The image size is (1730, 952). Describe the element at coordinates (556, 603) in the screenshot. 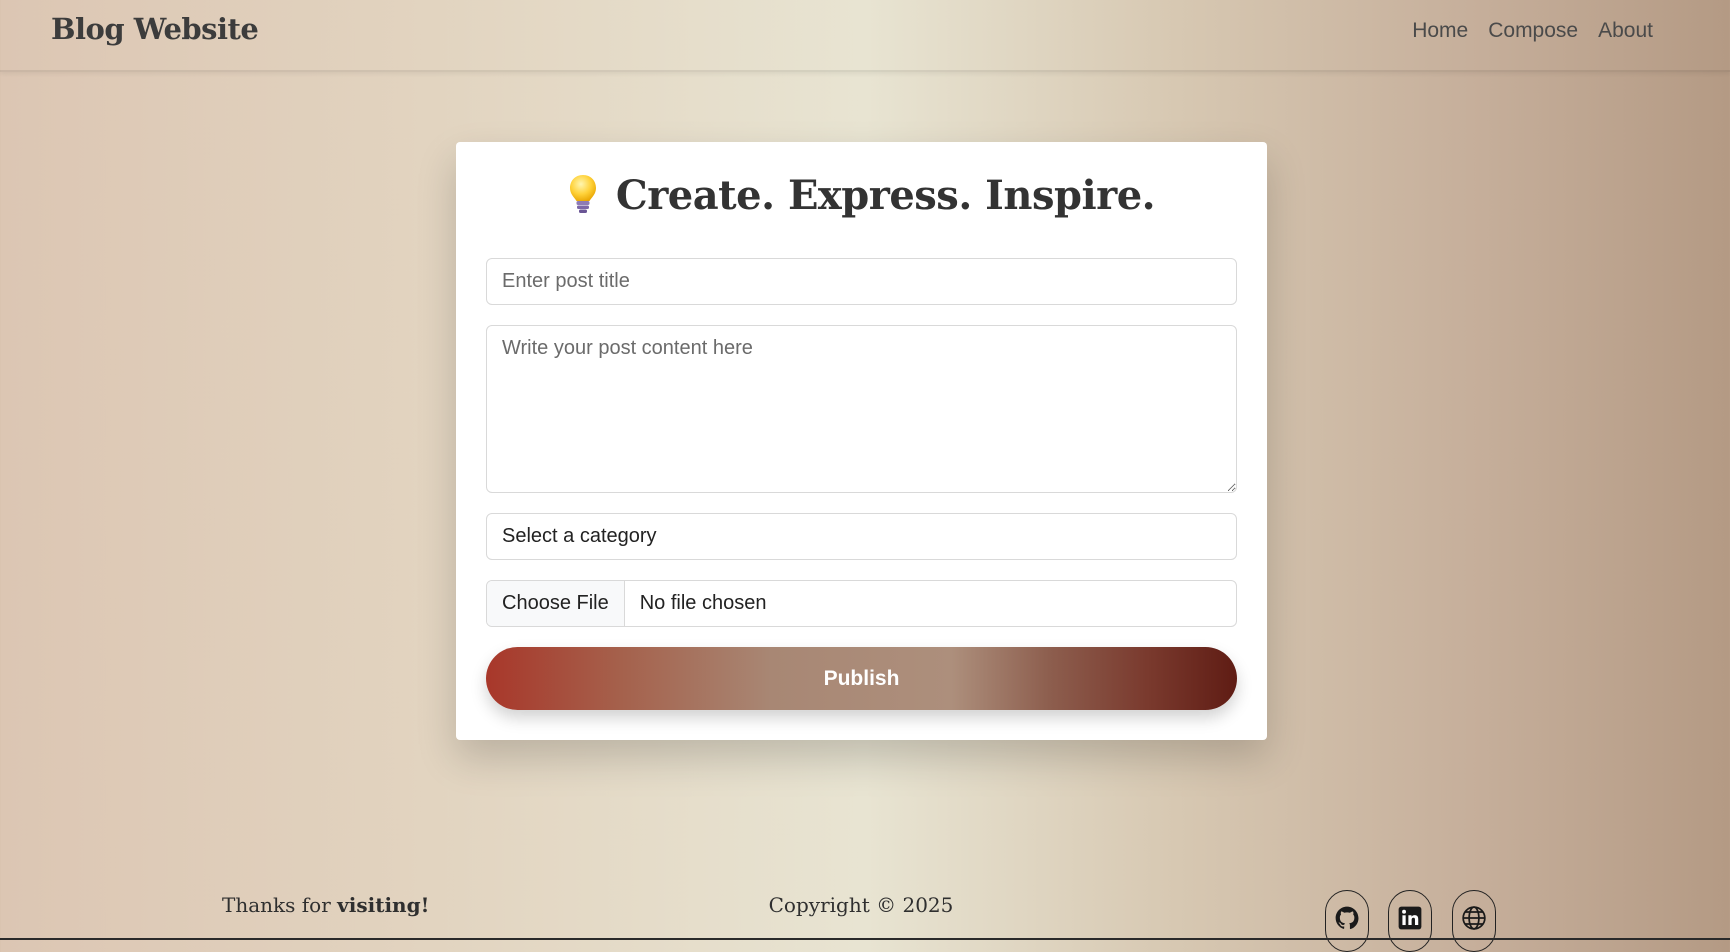

I see `choose-file-button: Choose File` at that location.